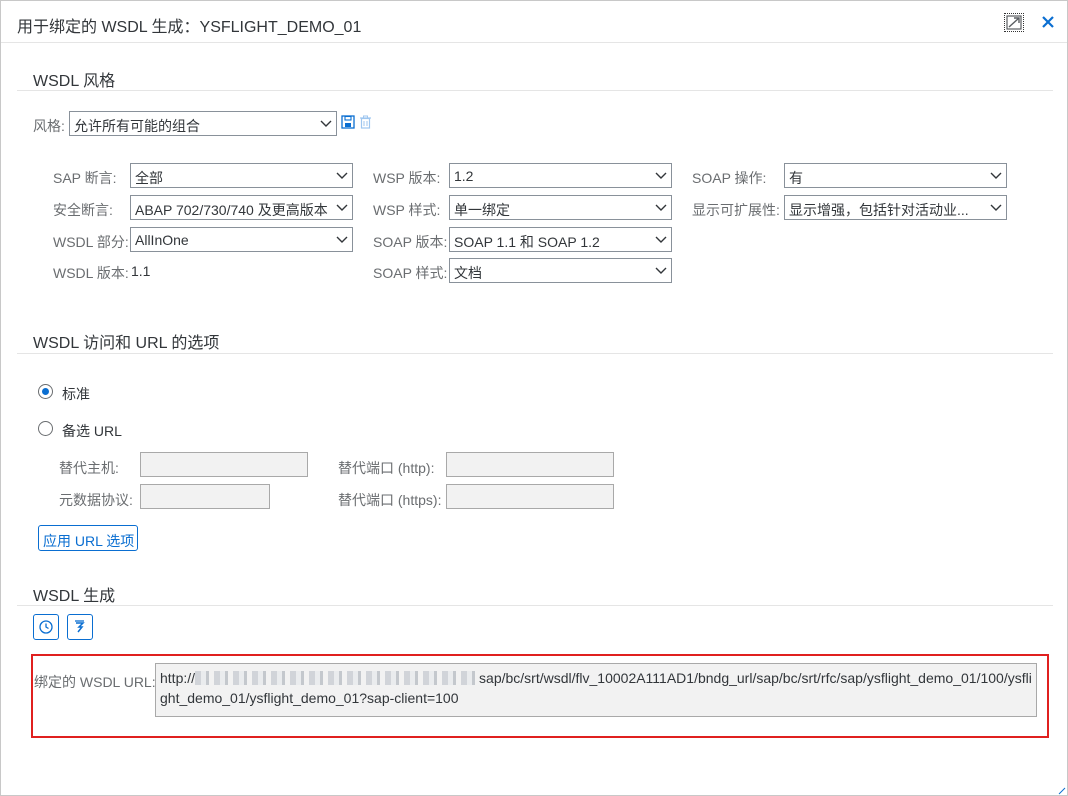  I want to click on close-button, so click(1048, 22).